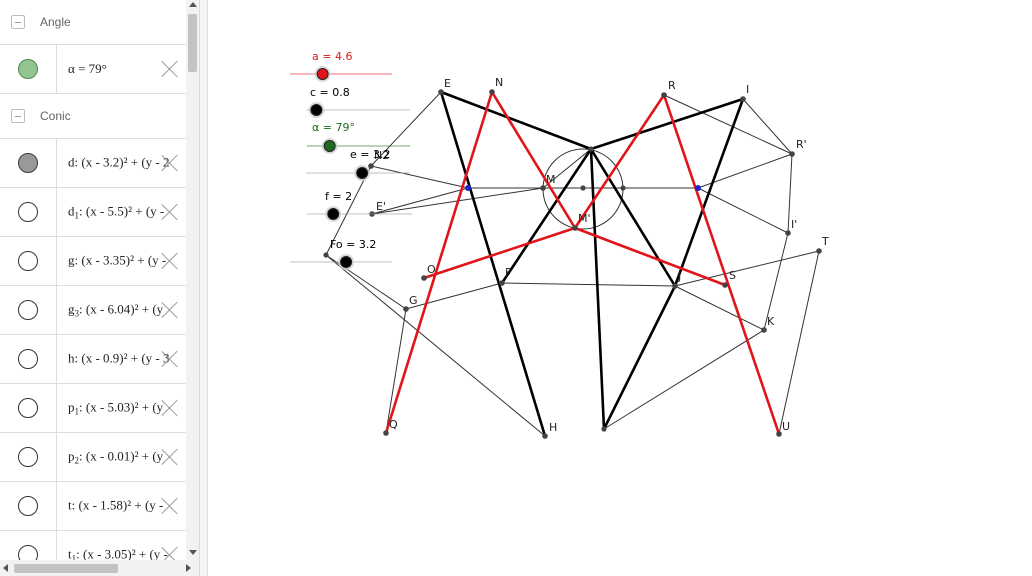 This screenshot has width=1032, height=576. Describe the element at coordinates (115, 457) in the screenshot. I see `item-definition: p2: (x - 0.01)² + (y` at that location.